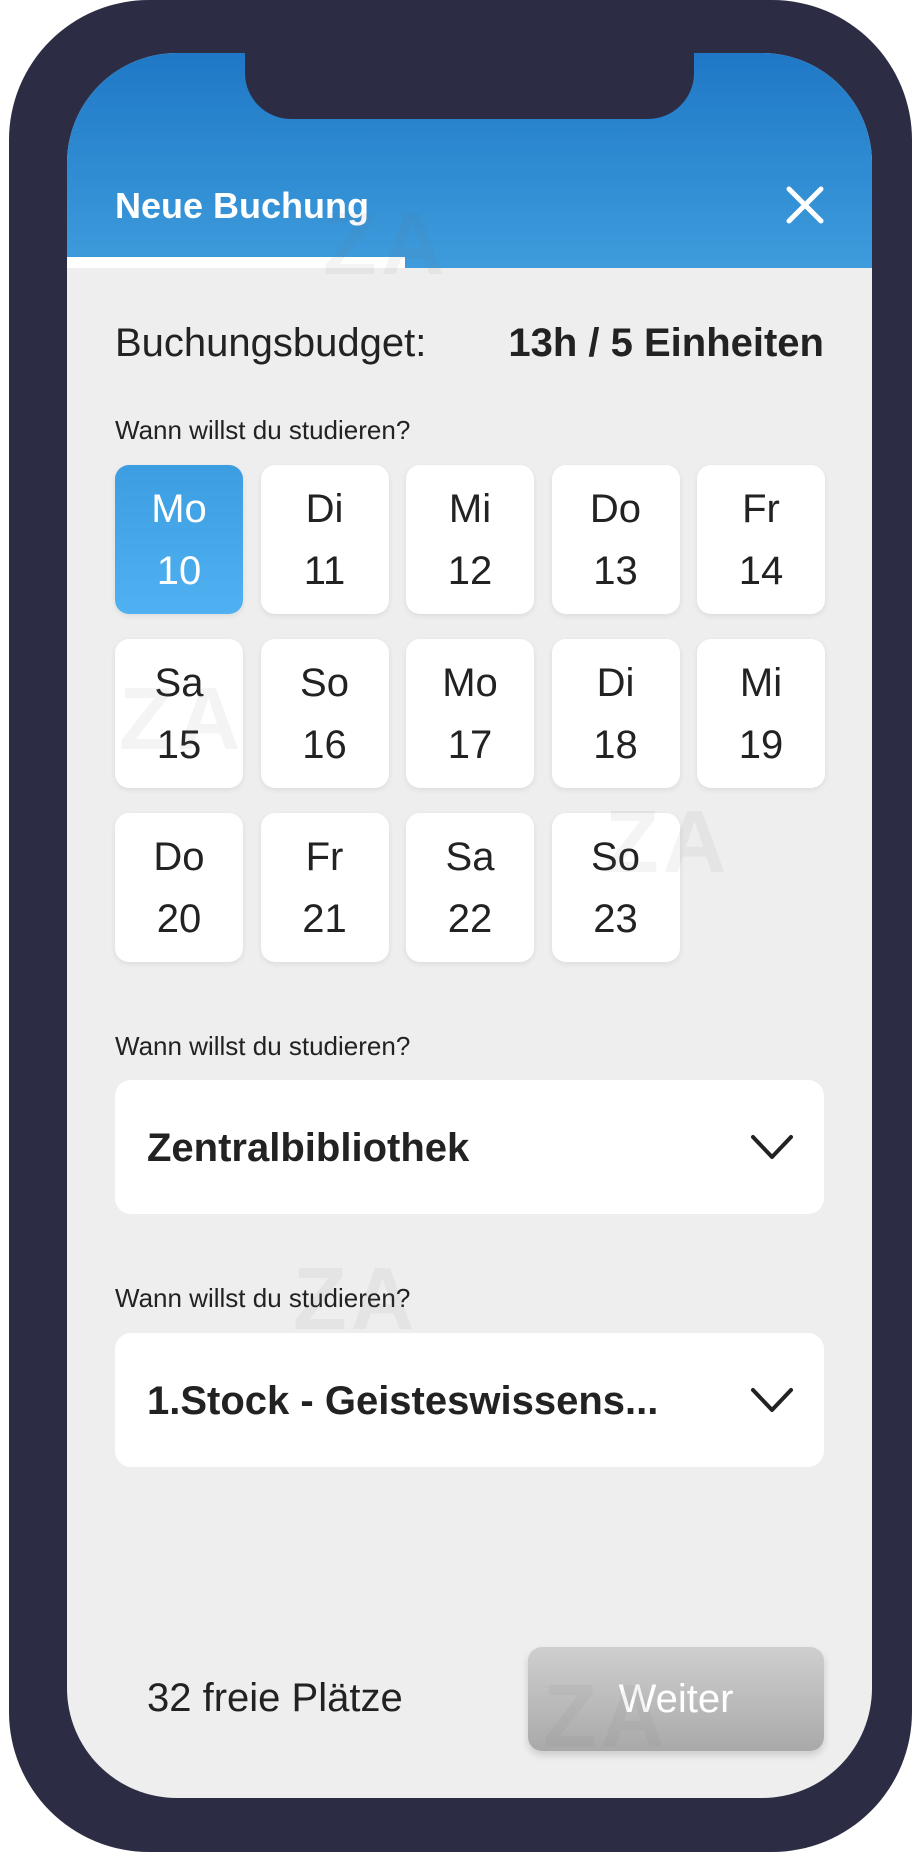 Image resolution: width=921 pixels, height=1852 pixels. Describe the element at coordinates (615, 744) in the screenshot. I see `day-date: 18` at that location.